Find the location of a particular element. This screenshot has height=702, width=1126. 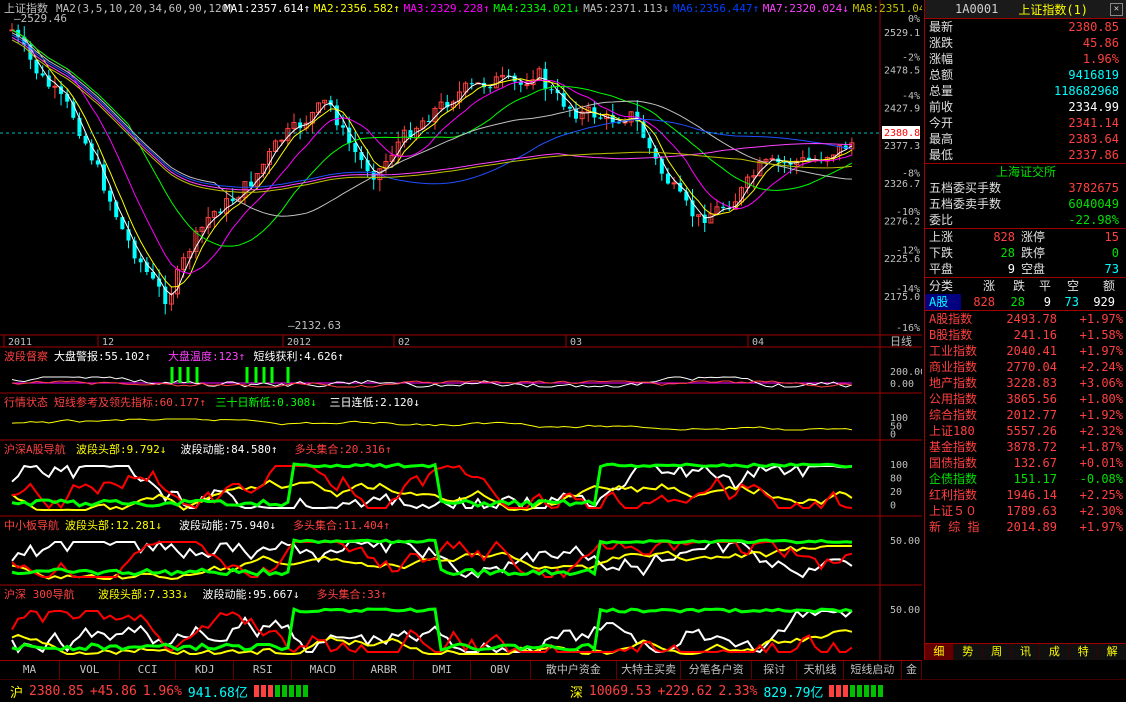

price-tag: 2380.8 is located at coordinates (902, 133).